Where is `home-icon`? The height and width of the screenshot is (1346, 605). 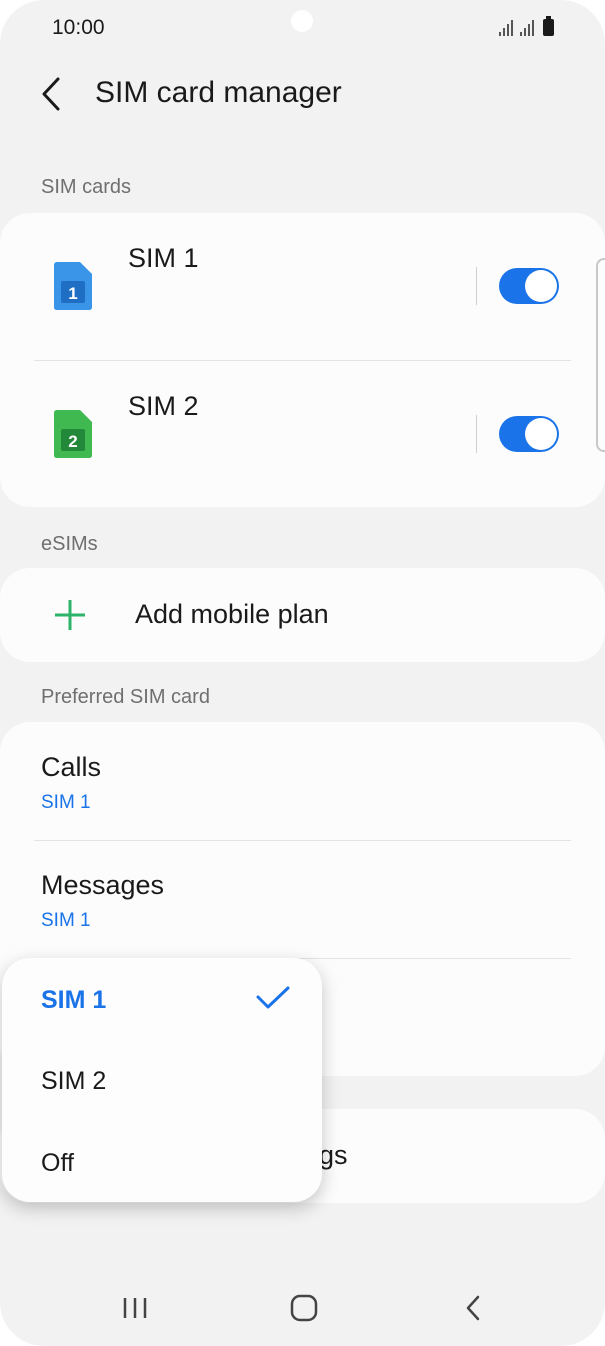 home-icon is located at coordinates (304, 1308).